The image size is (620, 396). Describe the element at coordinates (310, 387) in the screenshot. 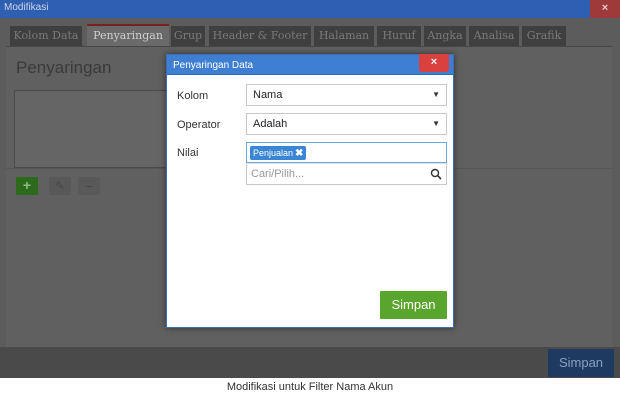

I see `image-caption: Modifikasi untuk Filter Nama Akun` at that location.